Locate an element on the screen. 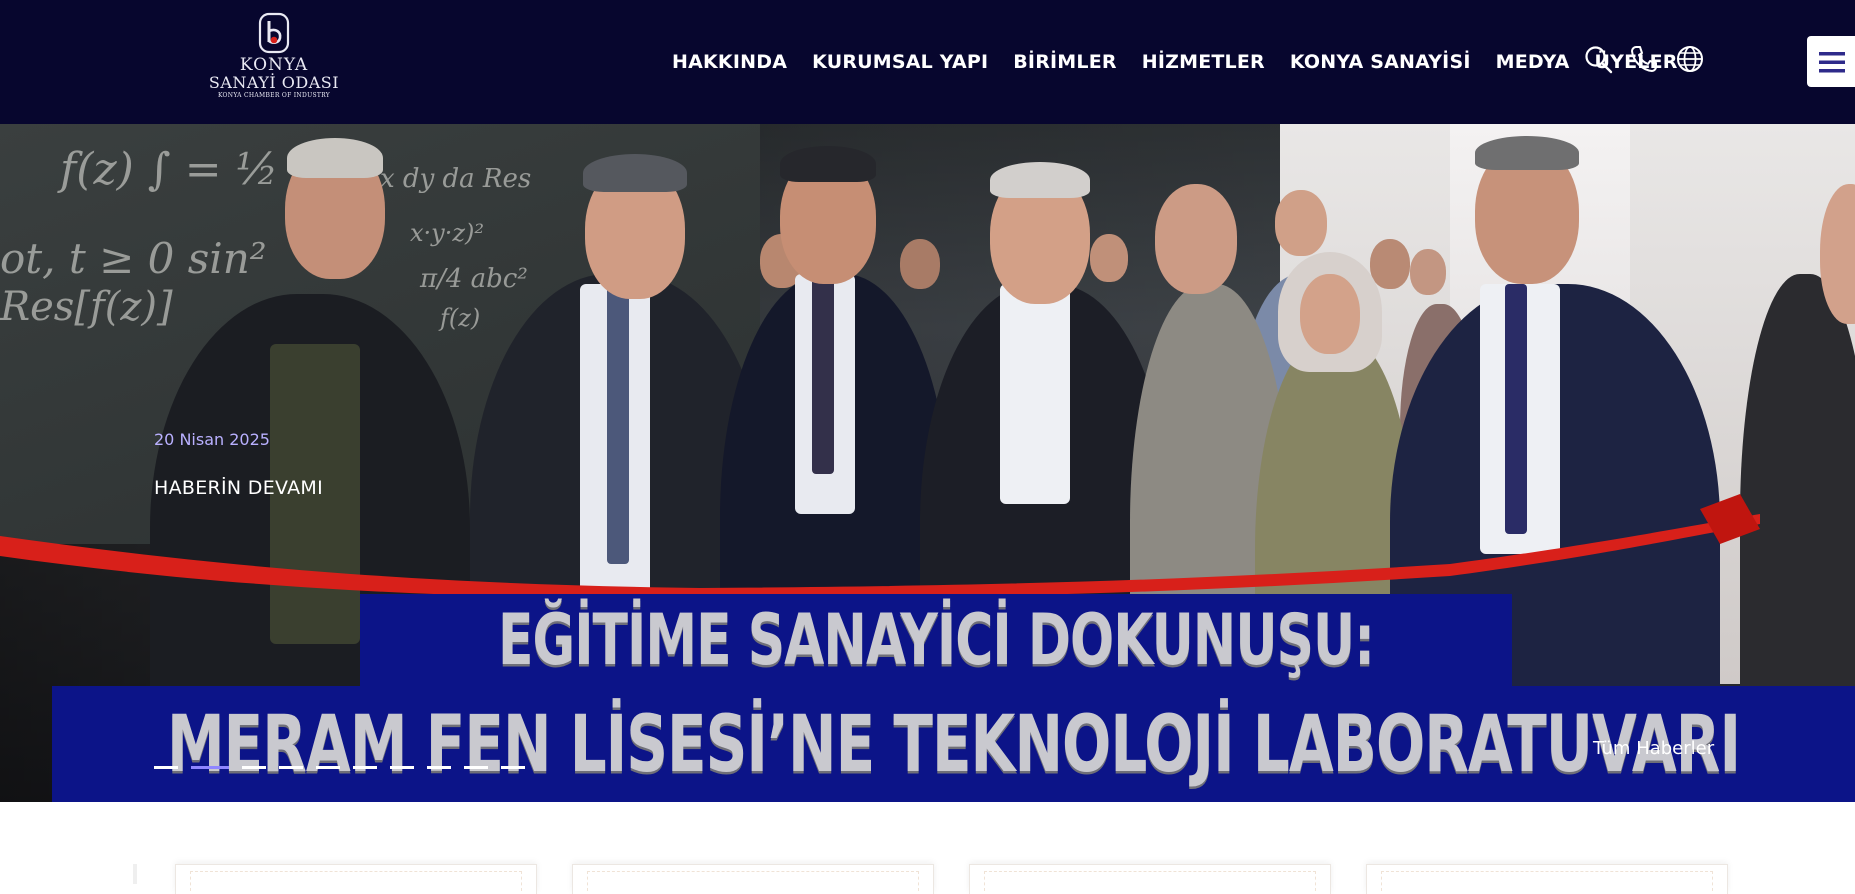 This screenshot has height=894, width=1855. nav-item-hakkinda: HAKKINDA is located at coordinates (729, 62).